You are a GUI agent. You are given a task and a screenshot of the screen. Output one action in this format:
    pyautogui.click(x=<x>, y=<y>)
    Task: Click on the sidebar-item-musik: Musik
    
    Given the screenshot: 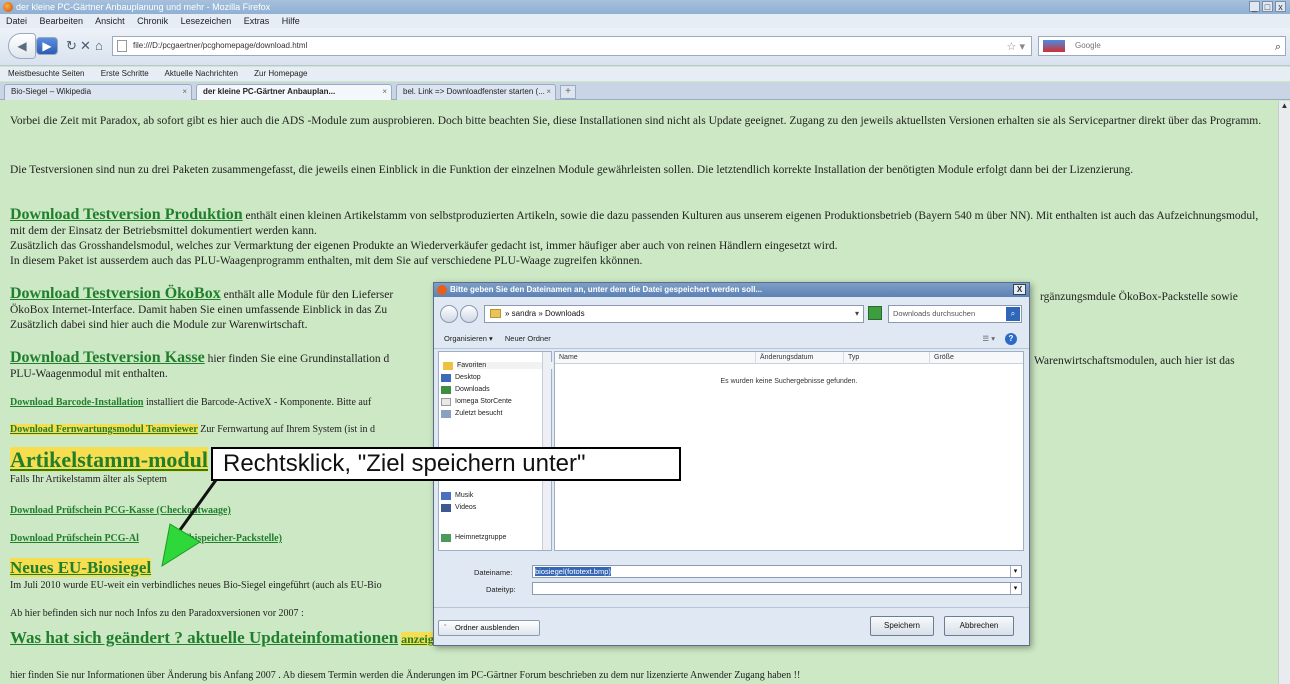 What is the action you would take?
    pyautogui.click(x=457, y=496)
    